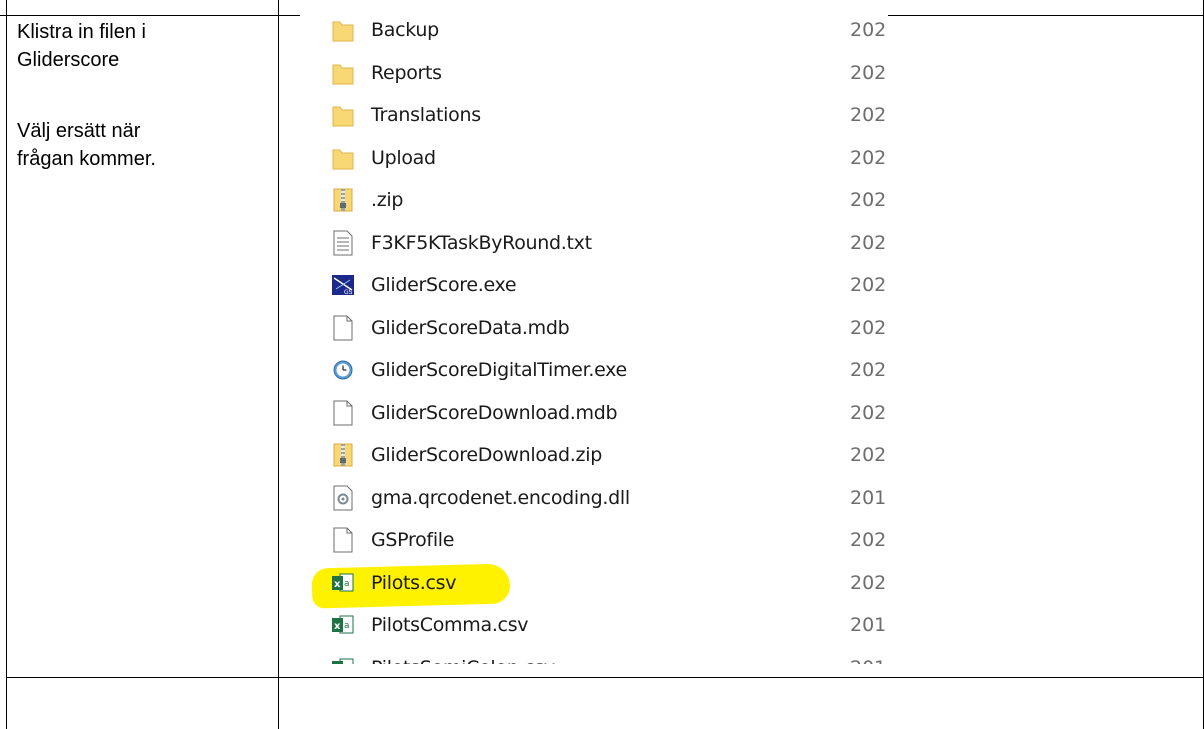 The width and height of the screenshot is (1204, 729). I want to click on file-name: GliderScore.exe, so click(444, 285).